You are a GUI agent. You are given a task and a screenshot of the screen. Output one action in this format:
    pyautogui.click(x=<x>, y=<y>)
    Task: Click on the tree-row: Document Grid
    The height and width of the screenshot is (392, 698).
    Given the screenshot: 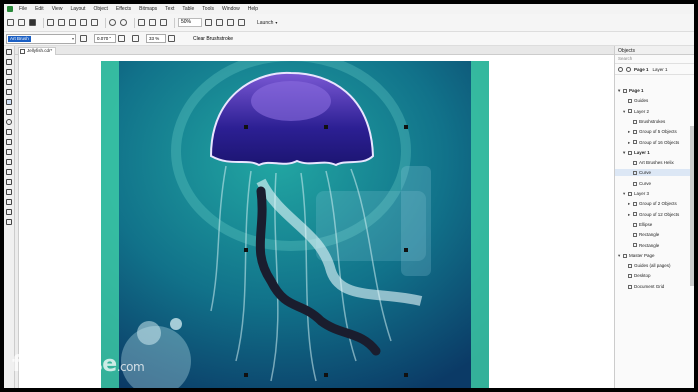 What is the action you would take?
    pyautogui.click(x=653, y=286)
    